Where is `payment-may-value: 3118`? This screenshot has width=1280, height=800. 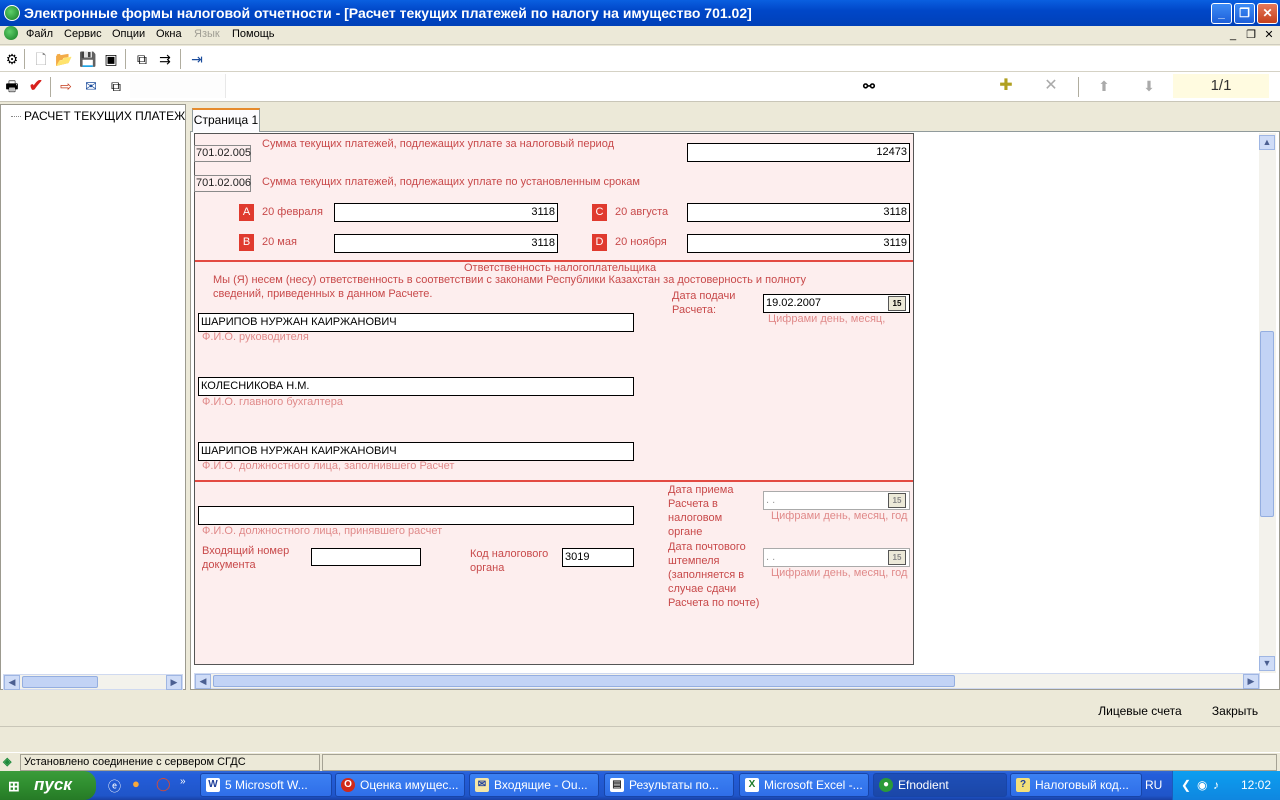
payment-may-value: 3118 is located at coordinates (446, 243).